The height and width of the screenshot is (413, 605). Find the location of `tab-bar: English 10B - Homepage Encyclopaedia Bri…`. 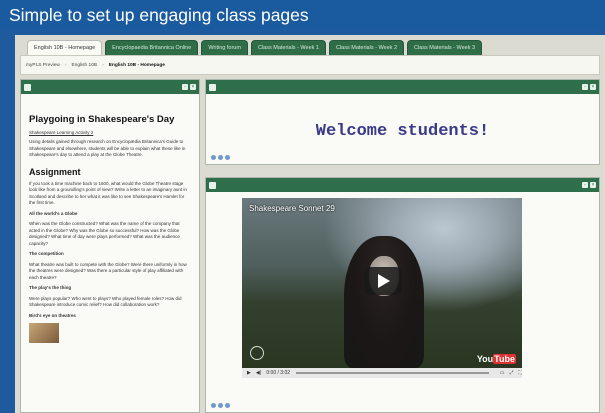

tab-bar: English 10B - Homepage Encyclopaedia Bri… is located at coordinates (310, 47).